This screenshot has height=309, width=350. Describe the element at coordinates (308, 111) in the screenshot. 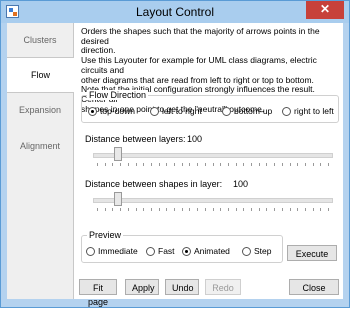

I see `radio-right-to-left: right to left` at that location.